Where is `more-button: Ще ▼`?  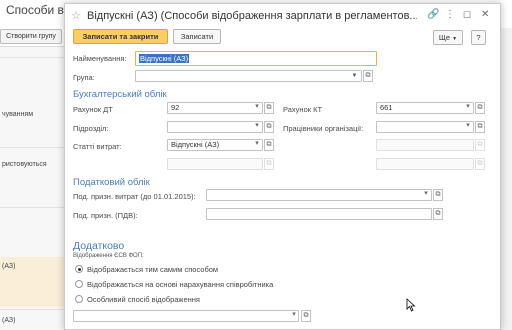
more-button: Ще ▼ is located at coordinates (448, 37).